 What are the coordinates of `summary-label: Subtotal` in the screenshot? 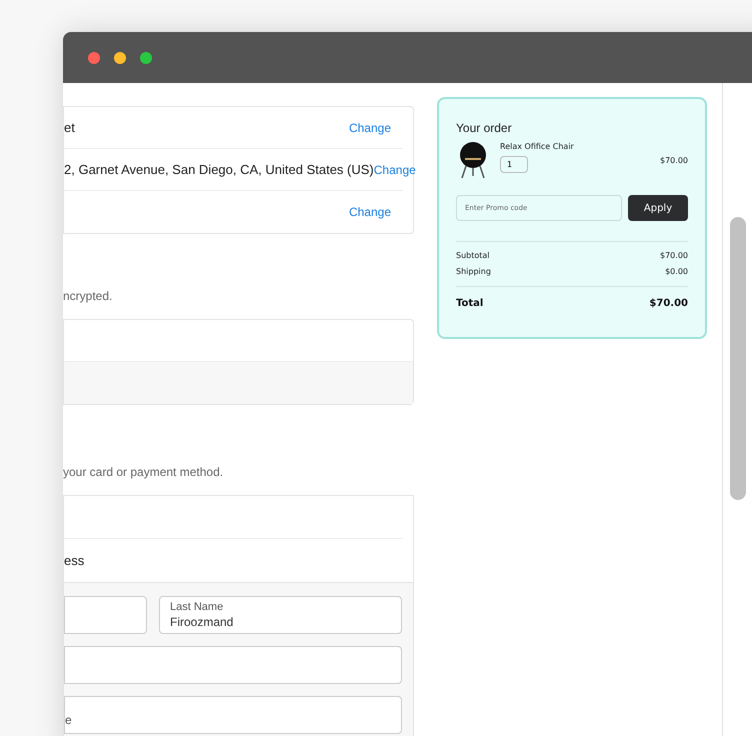 It's located at (473, 256).